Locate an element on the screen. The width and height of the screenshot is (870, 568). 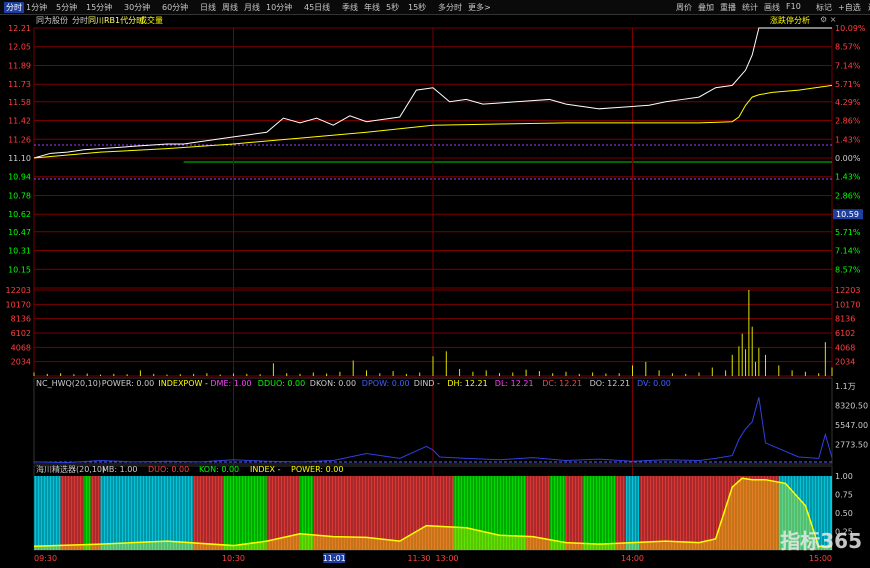
ind1-tick-label: 5547.00 is located at coordinates (851, 425).